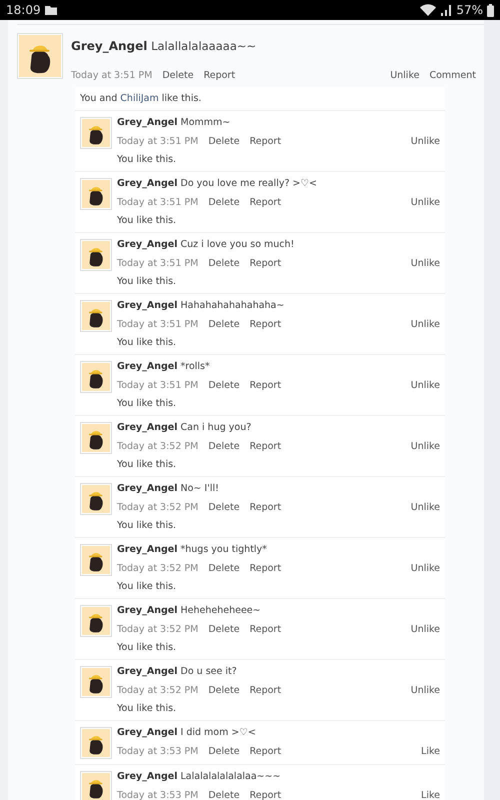 This screenshot has height=800, width=500. I want to click on comment-text: Mommm~, so click(205, 122).